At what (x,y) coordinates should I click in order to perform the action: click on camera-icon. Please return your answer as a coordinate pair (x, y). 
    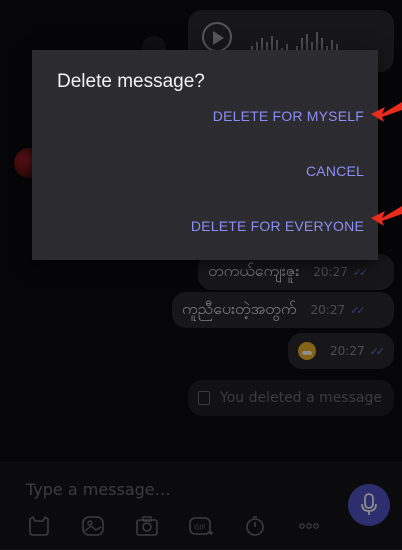
    Looking at the image, I should click on (147, 526).